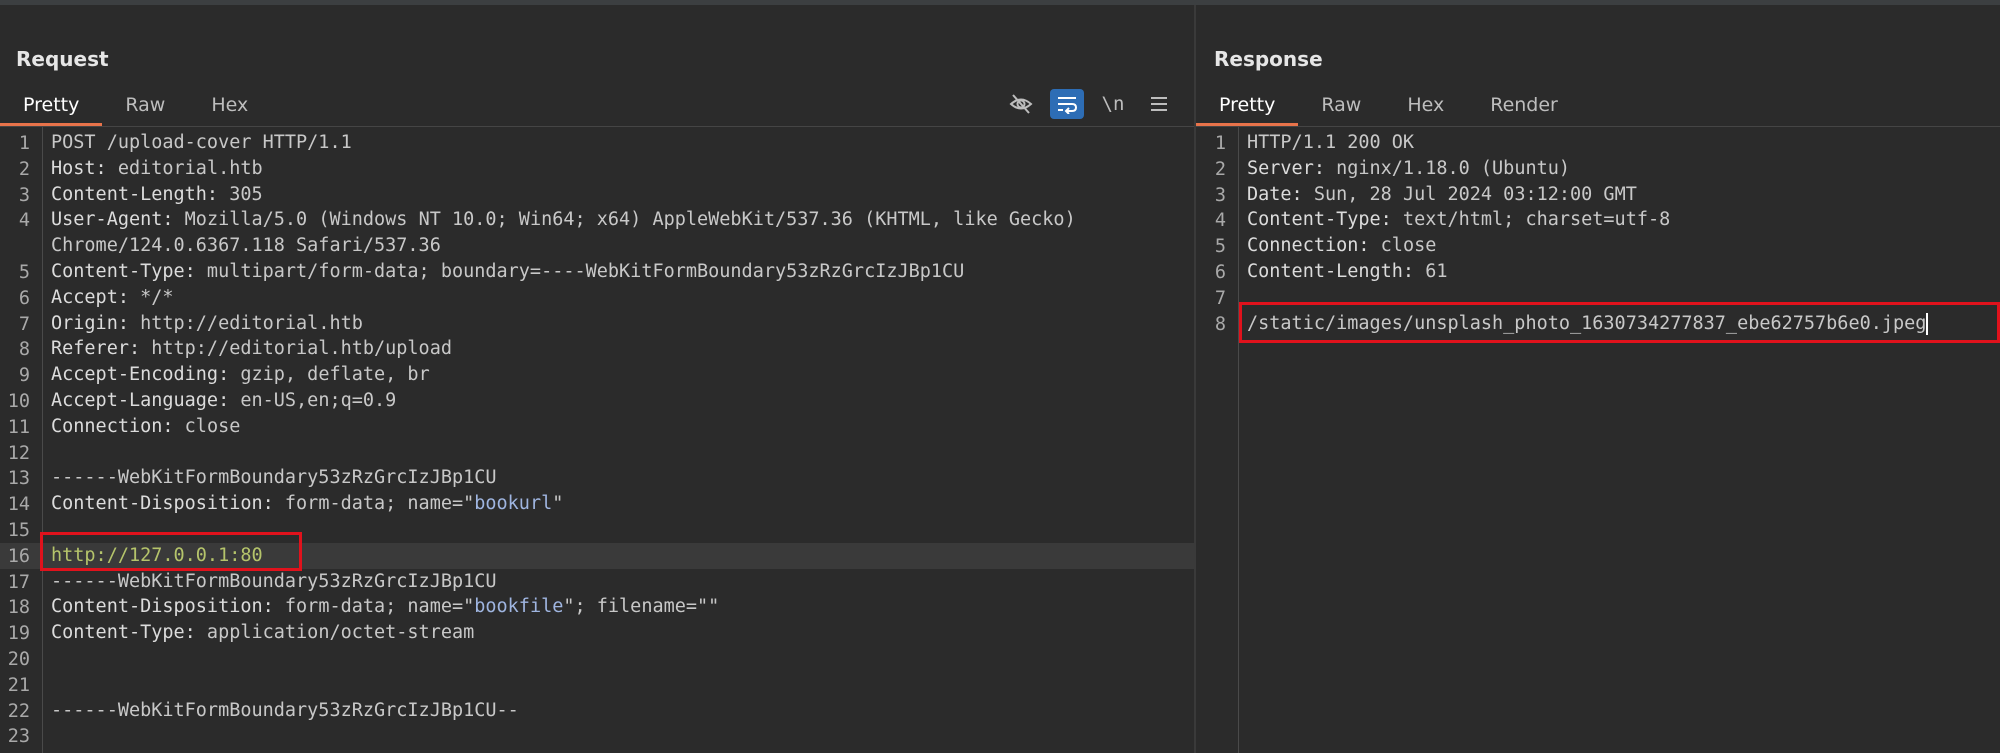 The width and height of the screenshot is (2000, 753). What do you see at coordinates (51, 105) in the screenshot?
I see `request-tab-pretty: Pretty` at bounding box center [51, 105].